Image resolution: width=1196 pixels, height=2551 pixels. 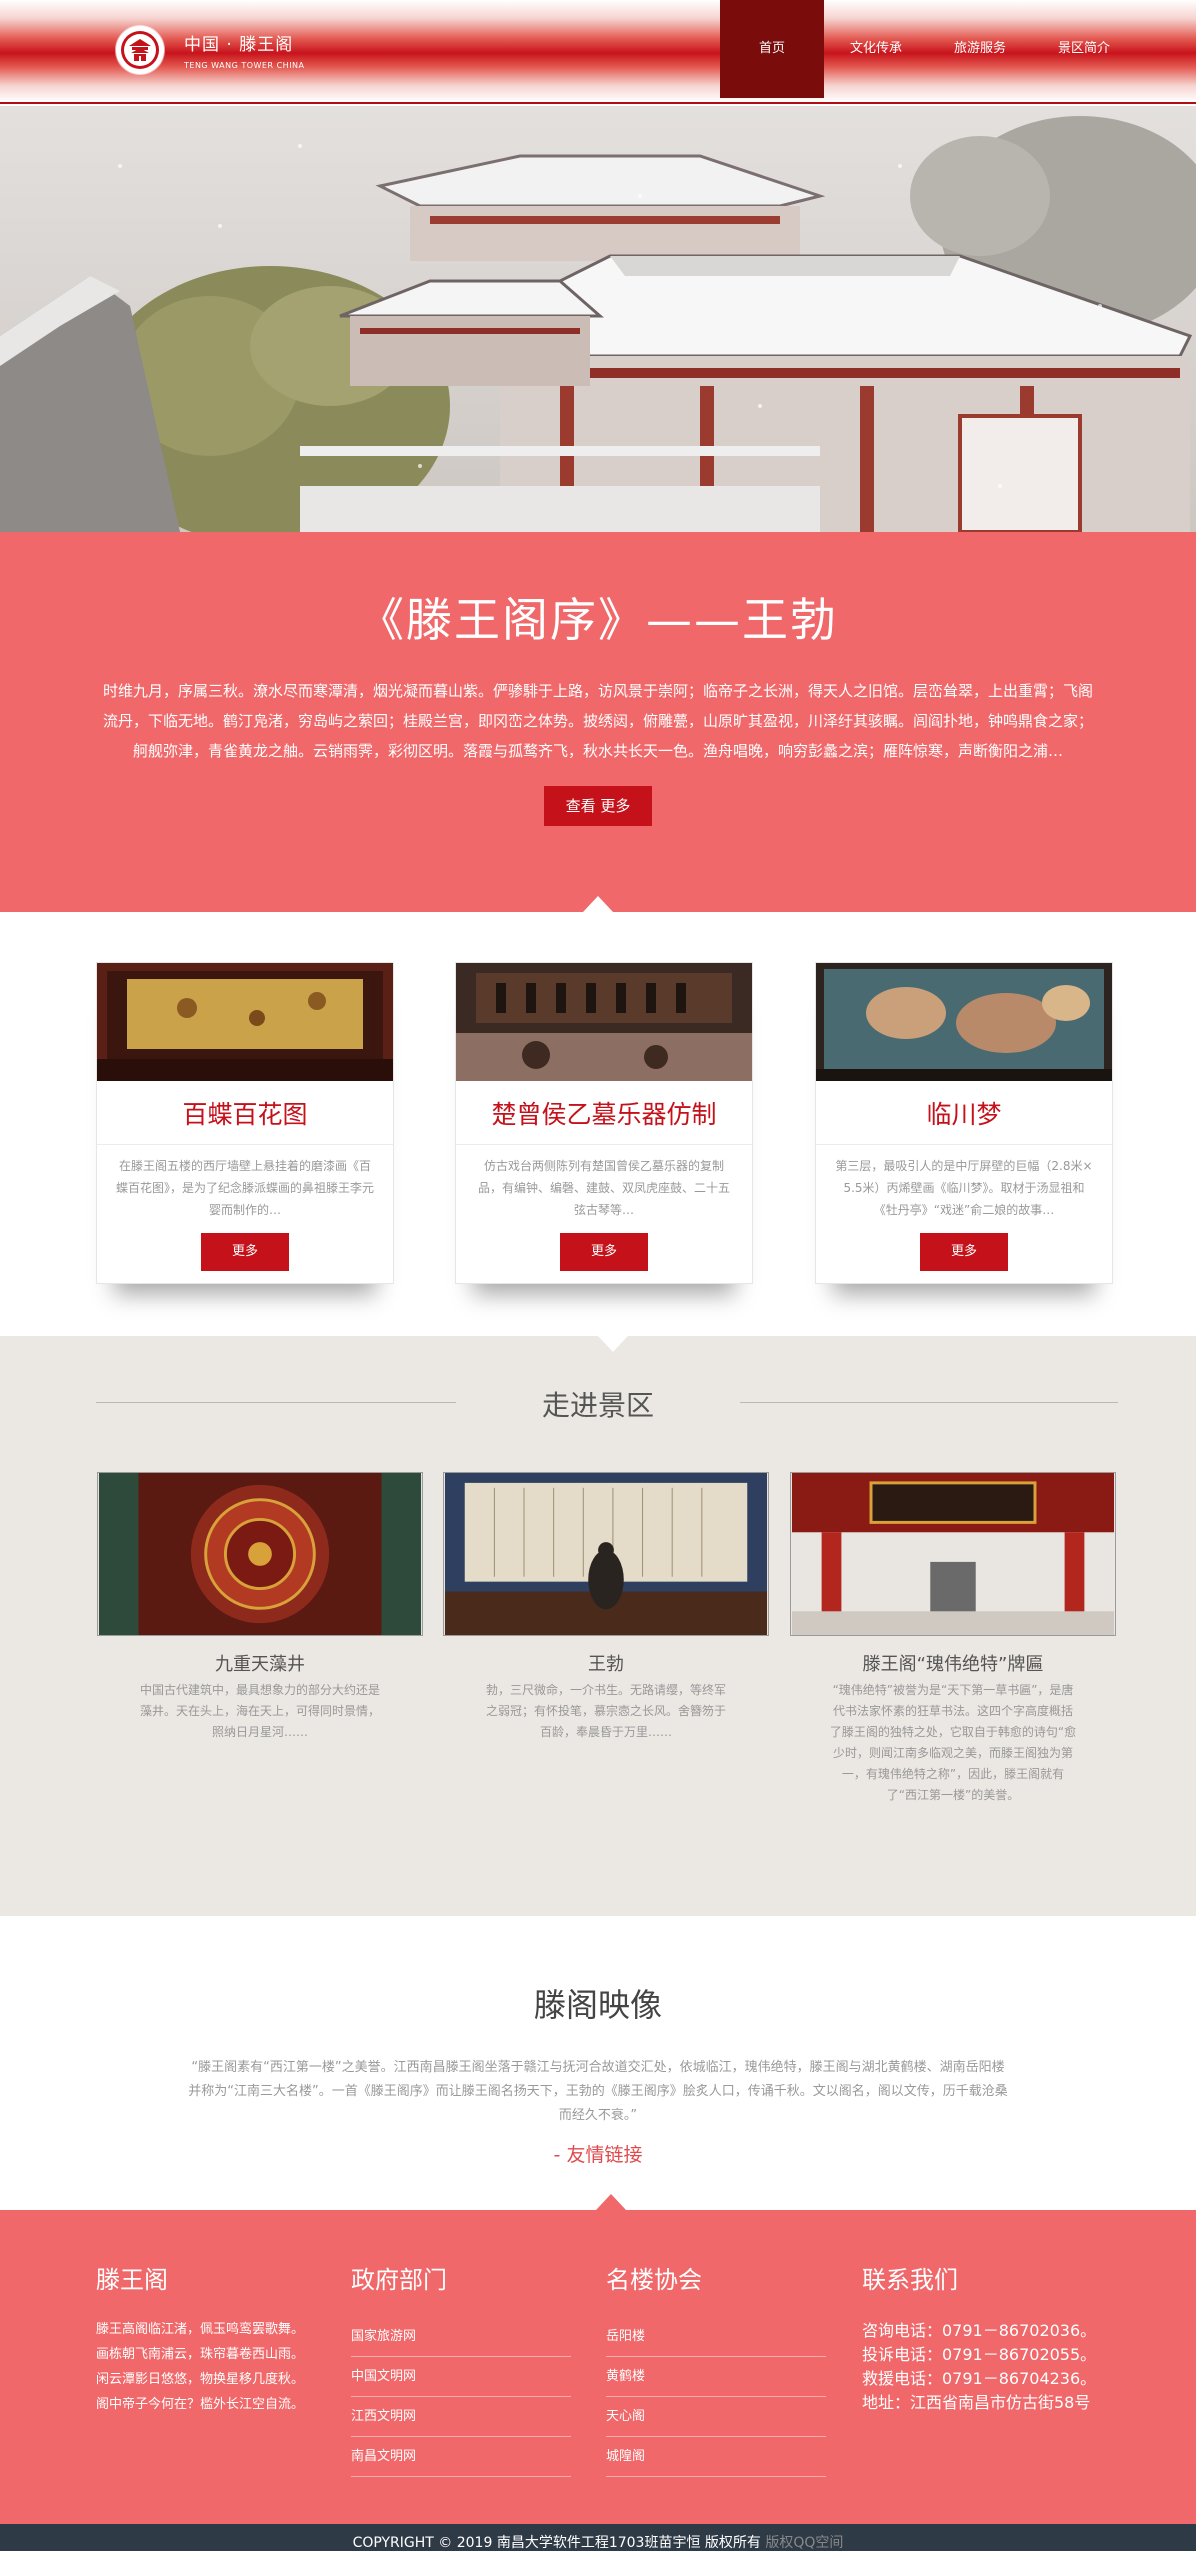 I want to click on card-title: 楚曾侯乙墓乐器仿制, so click(x=604, y=1115).